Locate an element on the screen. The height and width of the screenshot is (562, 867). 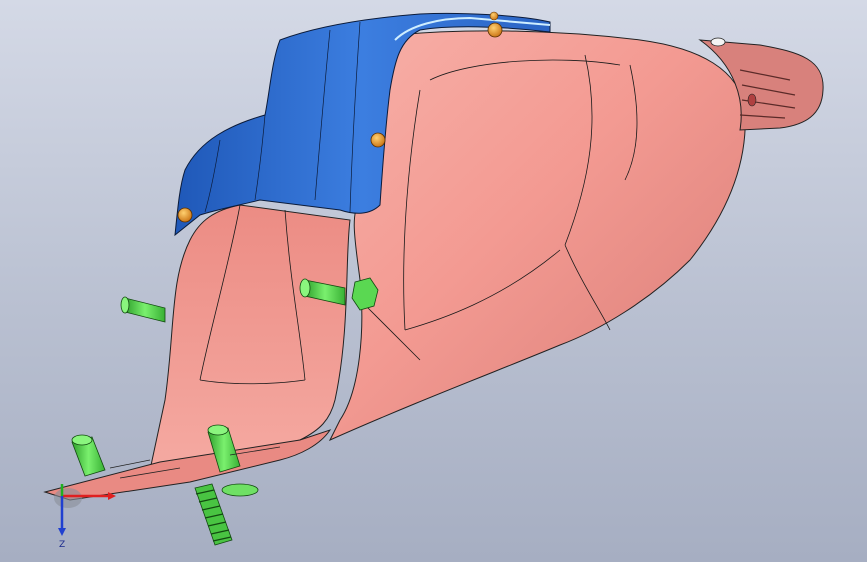
bolt-head-left is located at coordinates (185, 215).